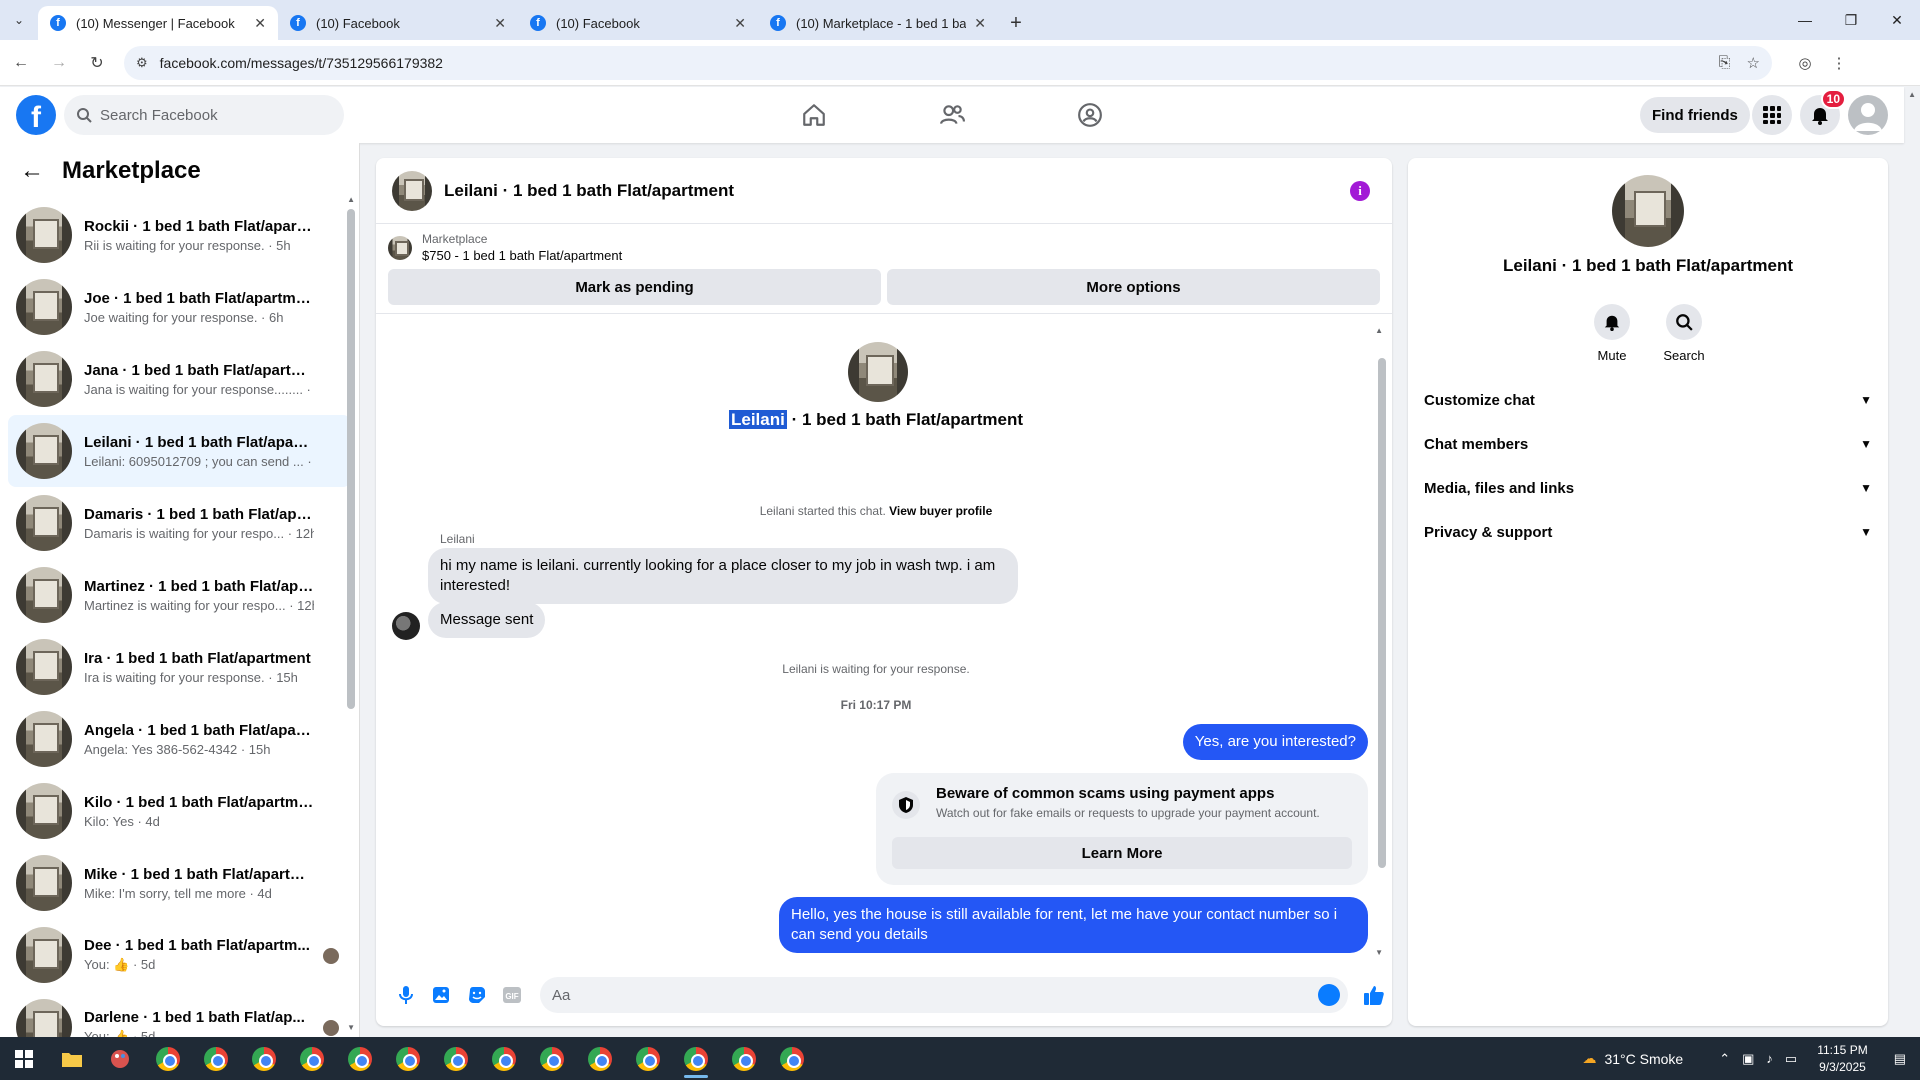  I want to click on forward-icon: →, so click(59, 63).